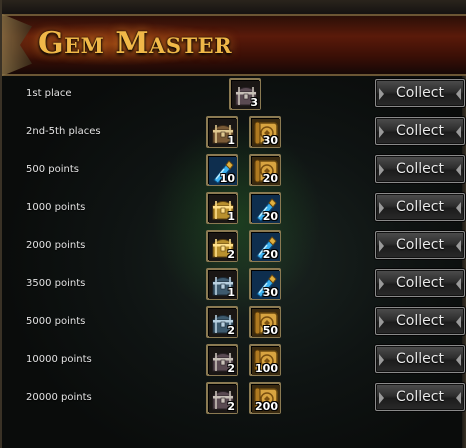 This screenshot has height=448, width=466. What do you see at coordinates (227, 178) in the screenshot?
I see `item-quantity: 10` at bounding box center [227, 178].